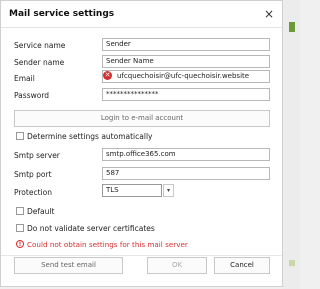 This screenshot has height=289, width=320. I want to click on dialog-titlebar: Mail service settings ×, so click(141, 14).